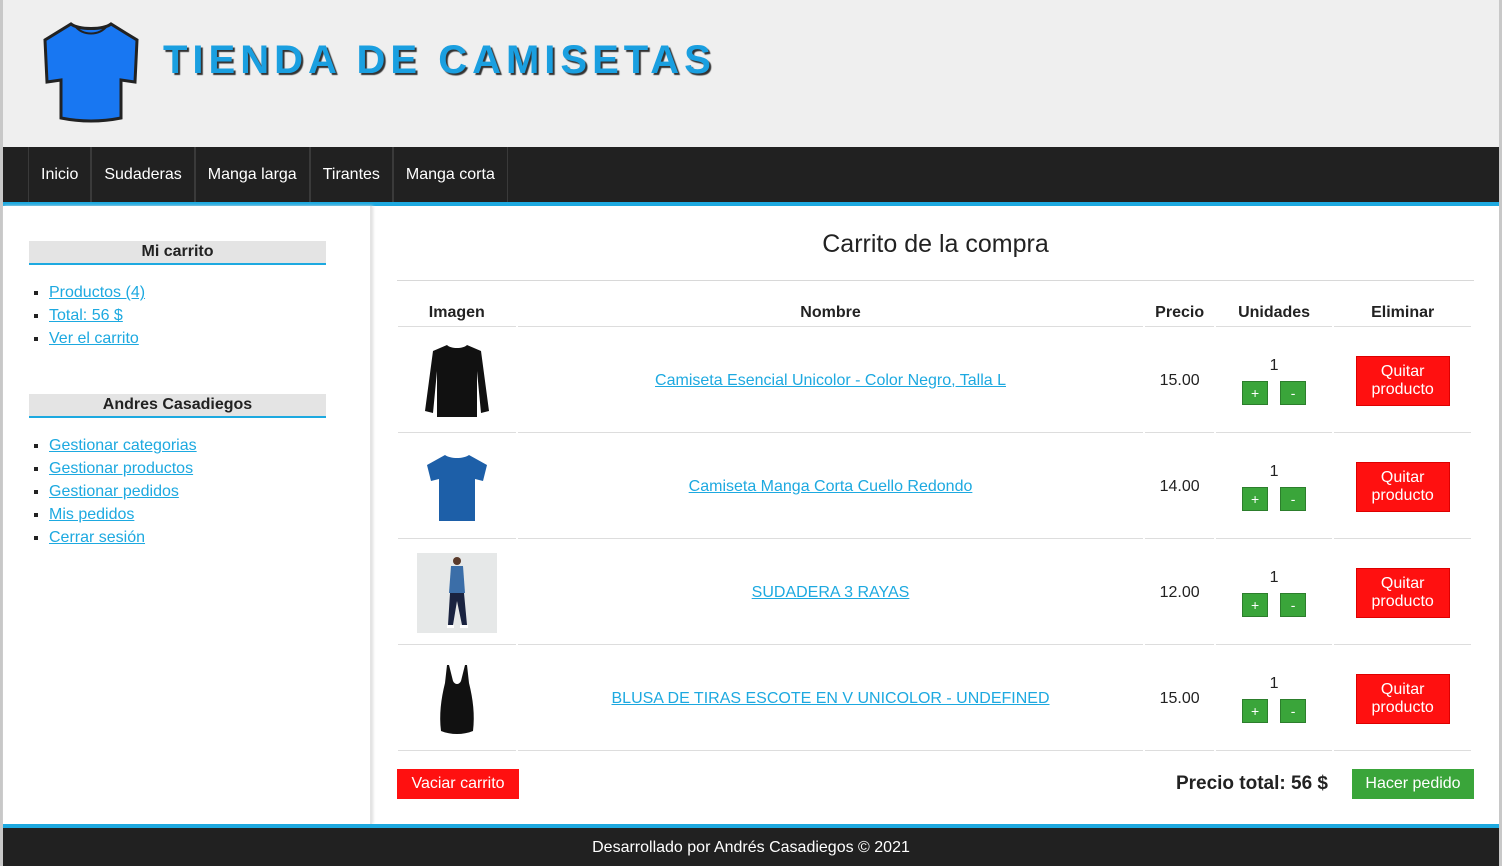 This screenshot has height=868, width=1502. What do you see at coordinates (91, 514) in the screenshot?
I see `my-orders-link: Mis pedidos` at bounding box center [91, 514].